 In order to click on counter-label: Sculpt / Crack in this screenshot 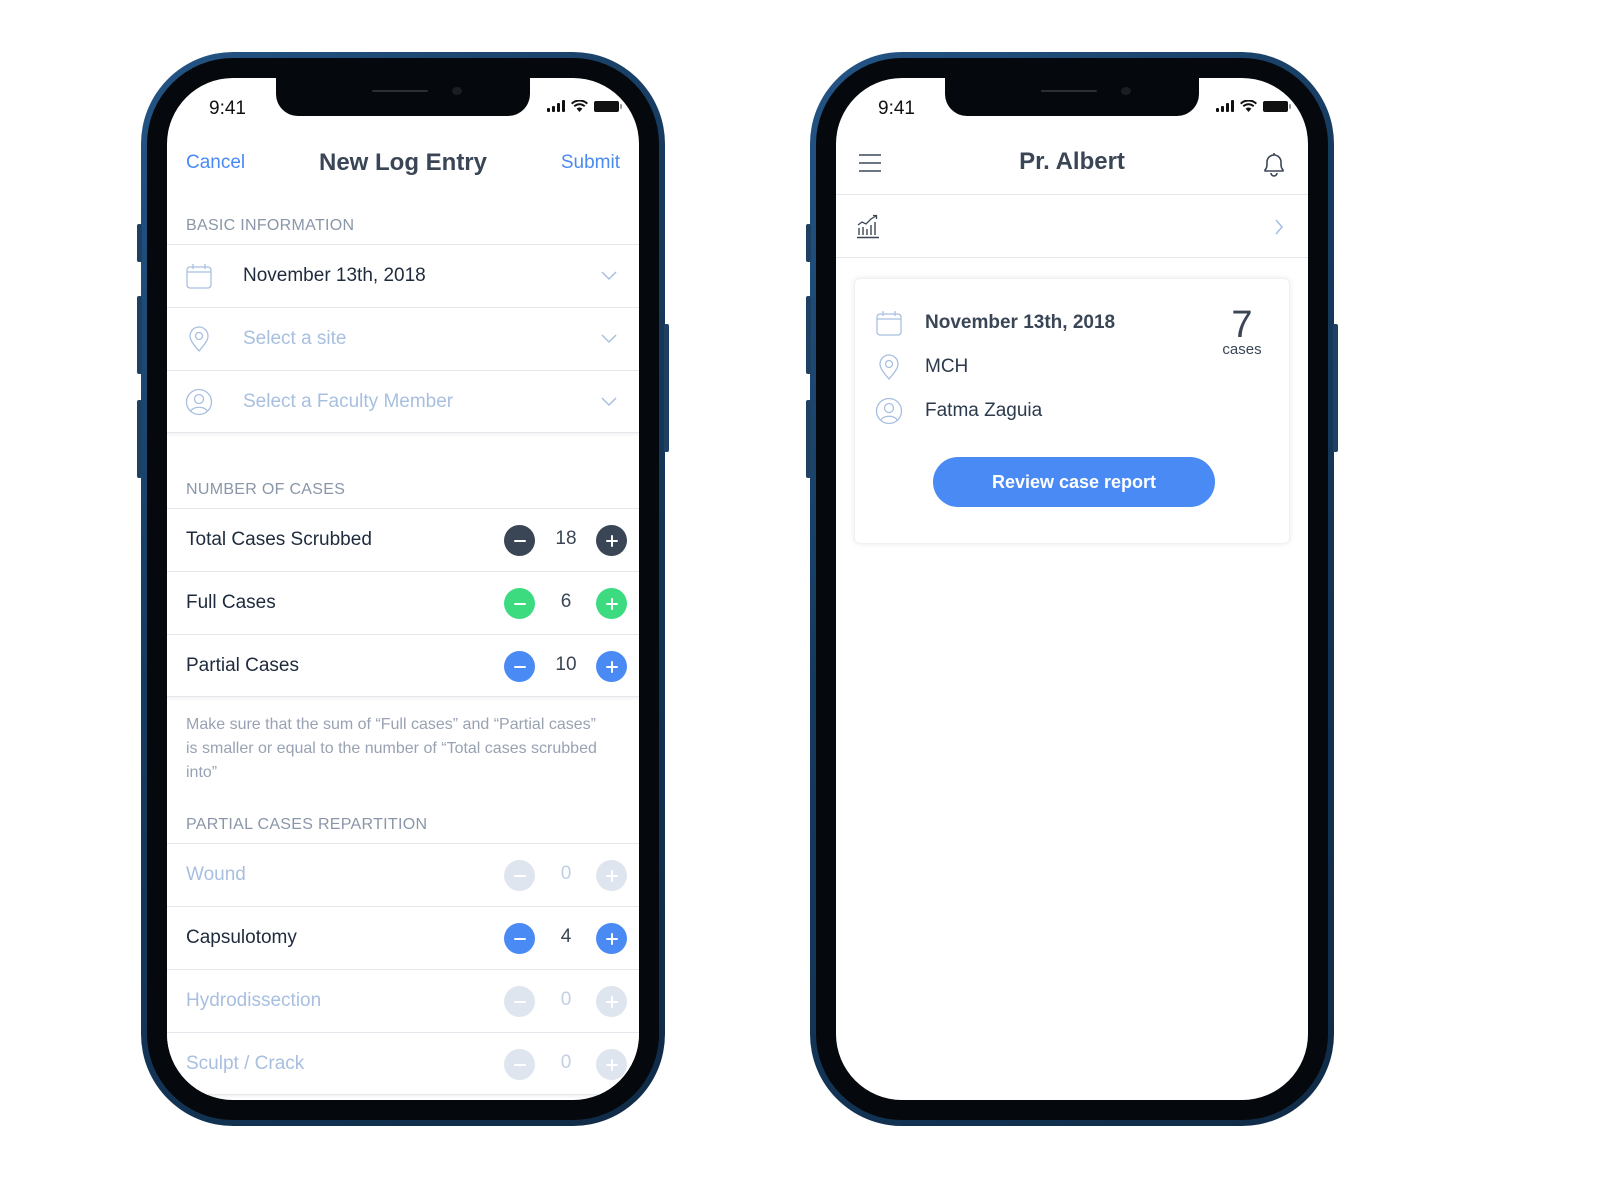, I will do `click(245, 1063)`.